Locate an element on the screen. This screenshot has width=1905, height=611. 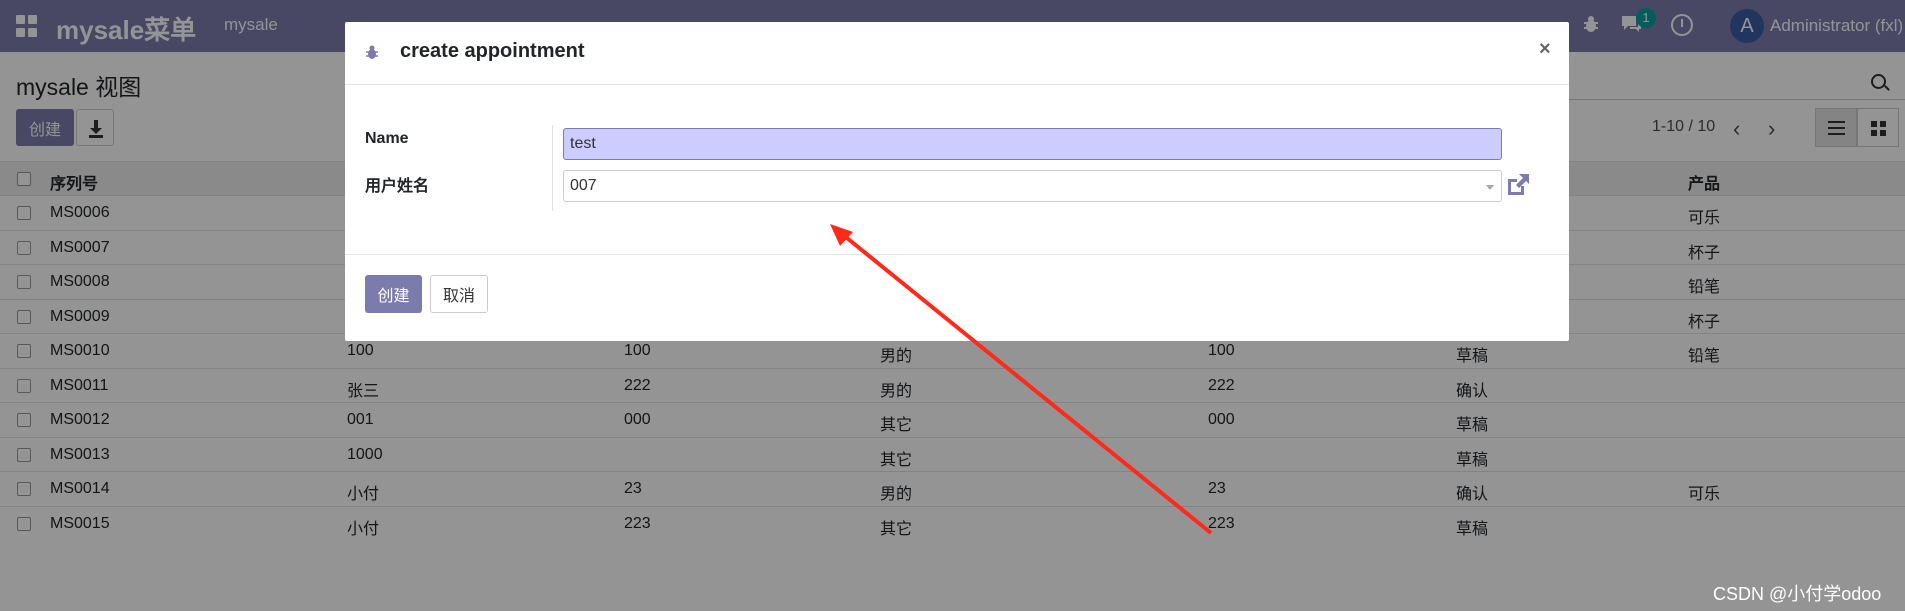
annotation-arrow is located at coordinates (1021, 379).